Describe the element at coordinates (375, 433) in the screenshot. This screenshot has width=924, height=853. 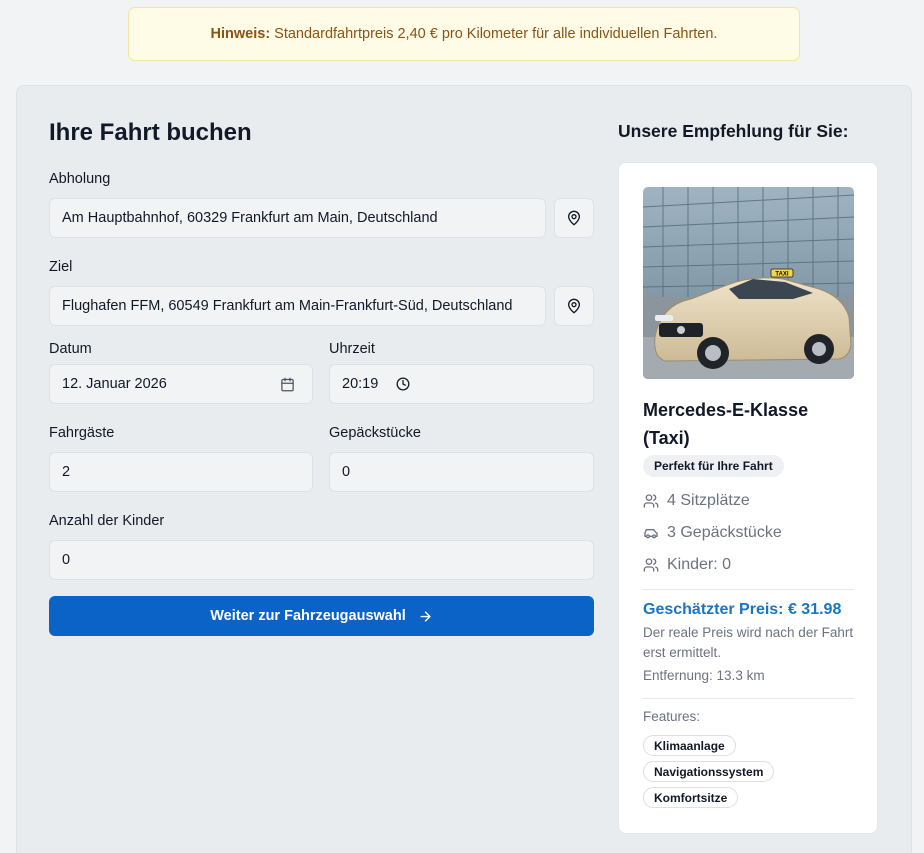
I see `luggage-label: Gepäckstücke` at that location.